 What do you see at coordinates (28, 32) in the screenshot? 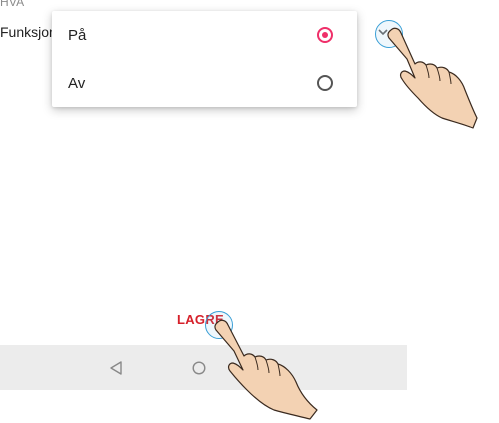
I see `function-setting-label: Funksjon` at bounding box center [28, 32].